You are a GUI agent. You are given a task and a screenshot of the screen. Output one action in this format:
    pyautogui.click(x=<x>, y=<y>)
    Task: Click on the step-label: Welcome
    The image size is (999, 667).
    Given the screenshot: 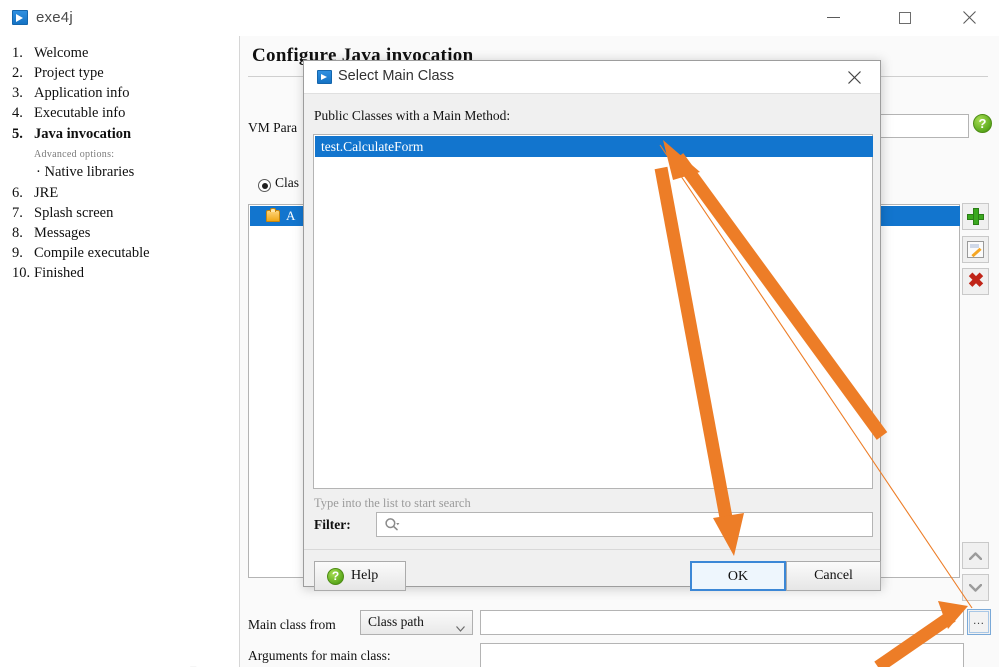 What is the action you would take?
    pyautogui.click(x=61, y=53)
    